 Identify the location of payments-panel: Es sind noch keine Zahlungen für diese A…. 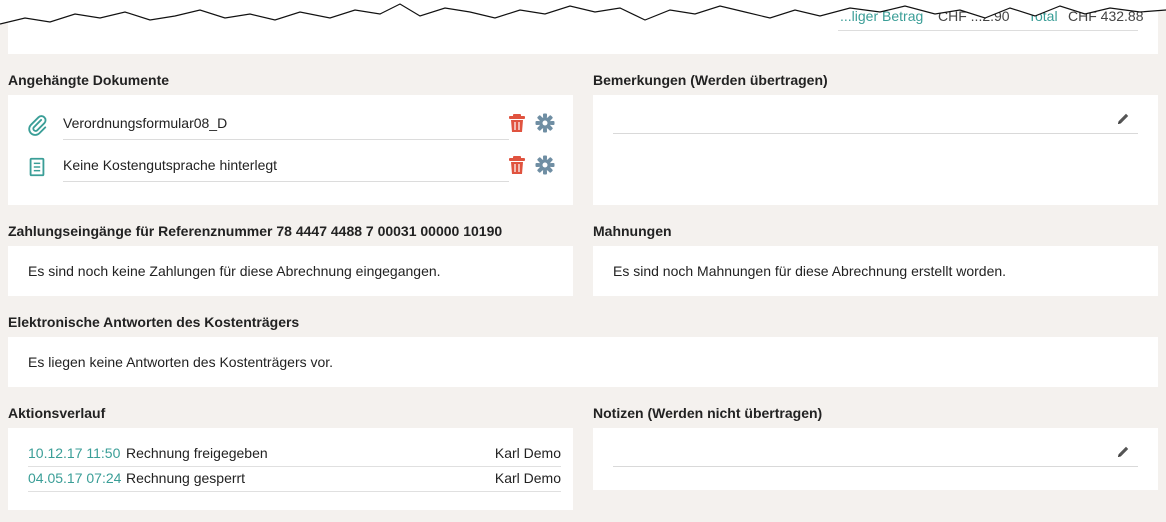
(290, 271).